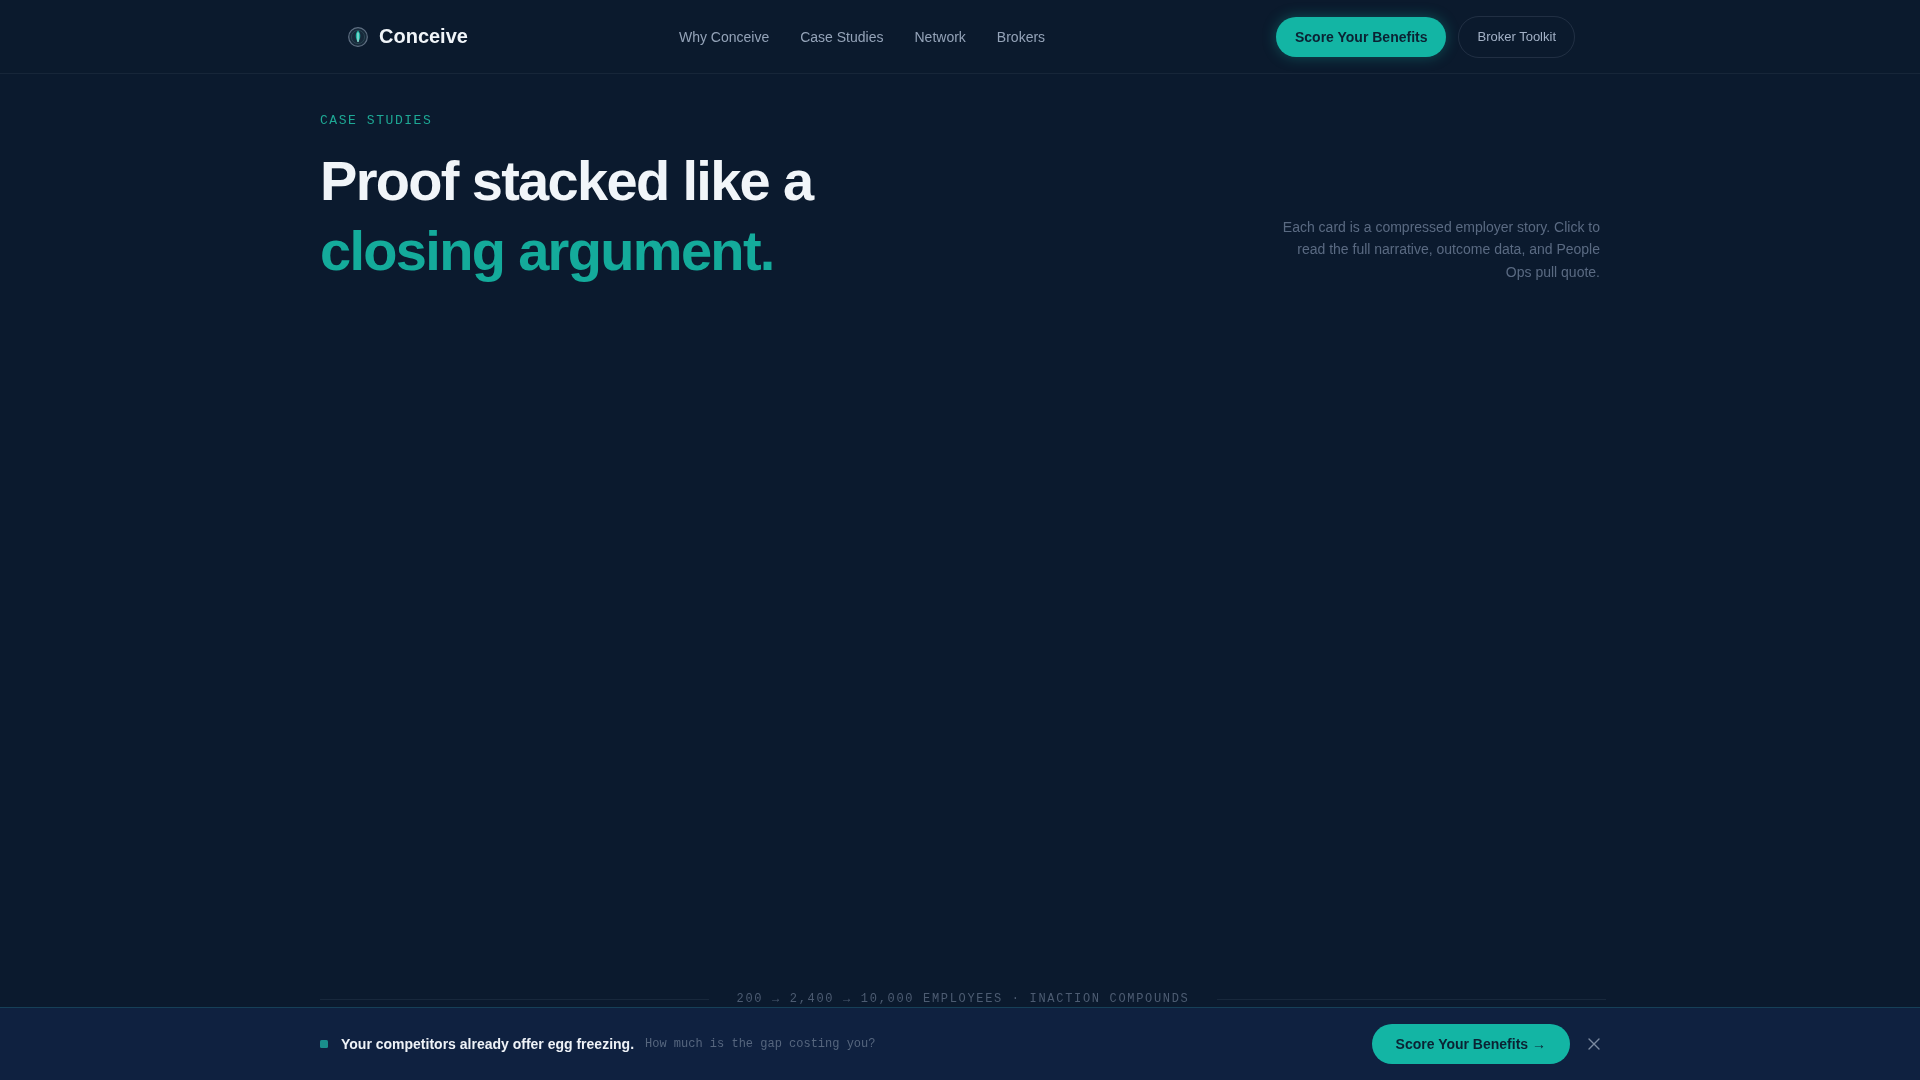 Image resolution: width=1920 pixels, height=1080 pixels. I want to click on section-eyebrow: CASE STUDIES, so click(376, 121).